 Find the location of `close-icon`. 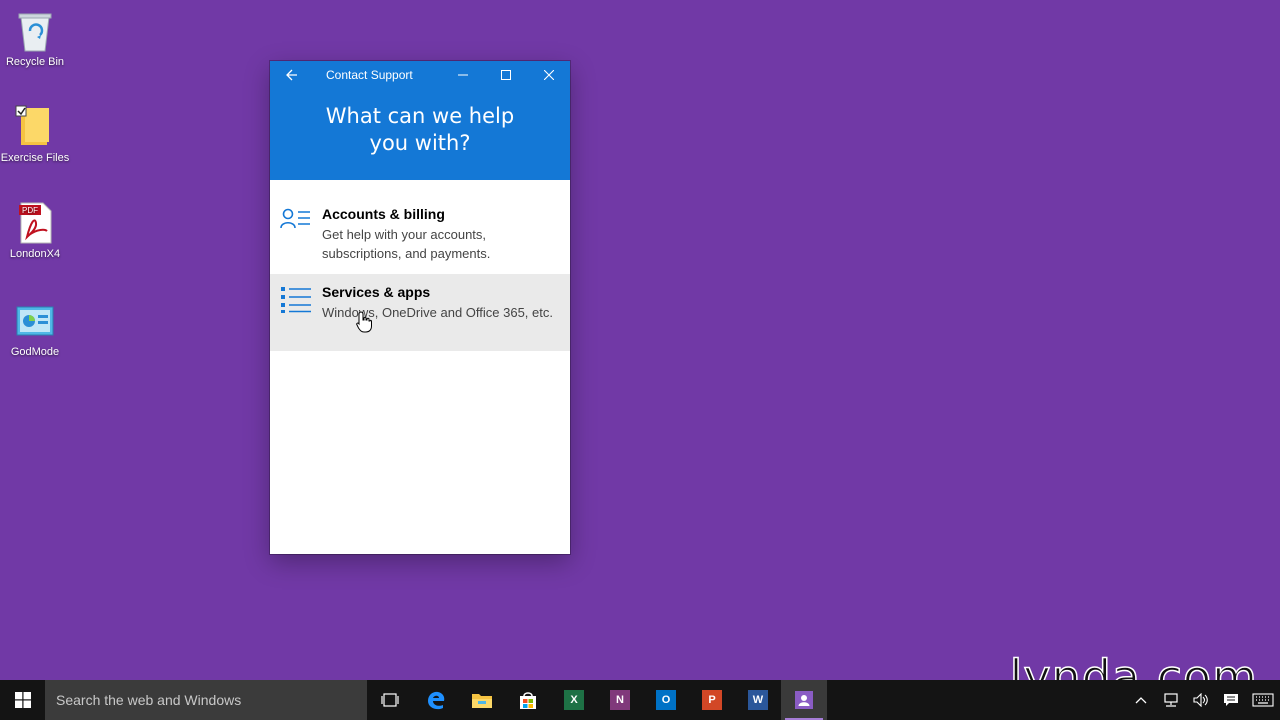

close-icon is located at coordinates (548, 75).